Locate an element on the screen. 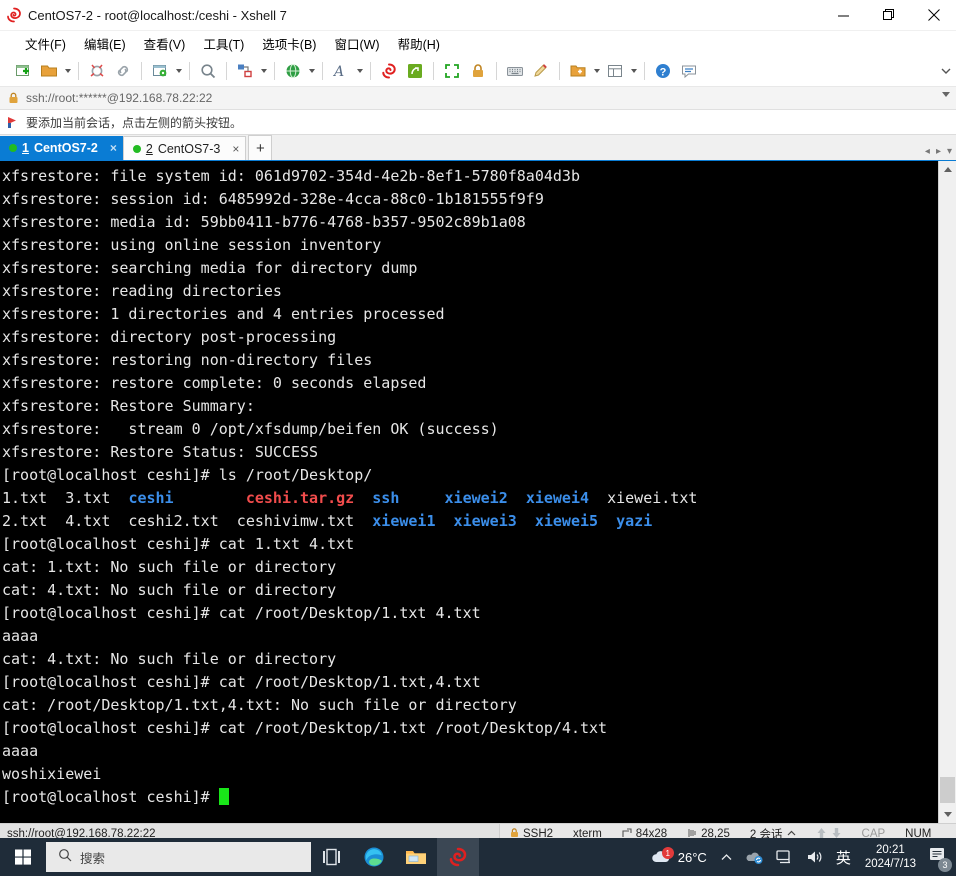 Image resolution: width=956 pixels, height=876 pixels. file-entry: 1.txt 3.txt is located at coordinates (65, 498).